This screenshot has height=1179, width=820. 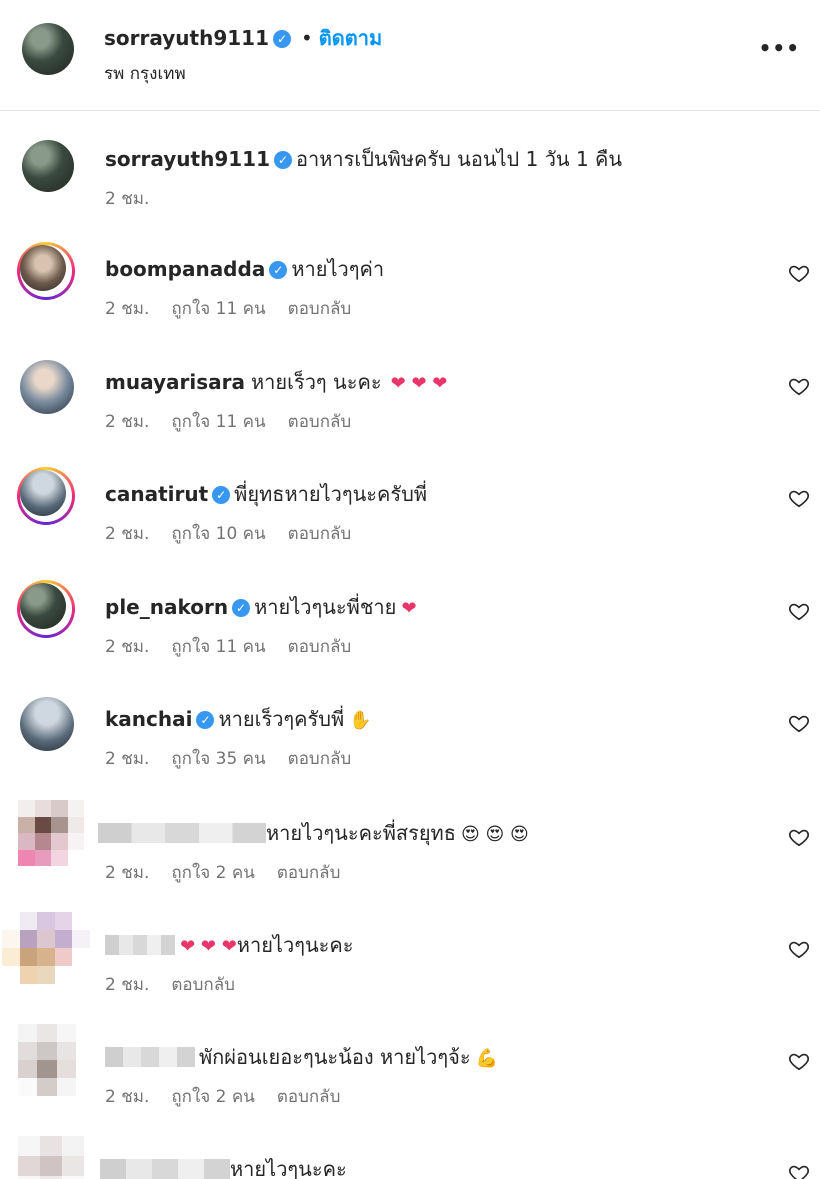 What do you see at coordinates (156, 494) in the screenshot?
I see `comment-username: canatirut` at bounding box center [156, 494].